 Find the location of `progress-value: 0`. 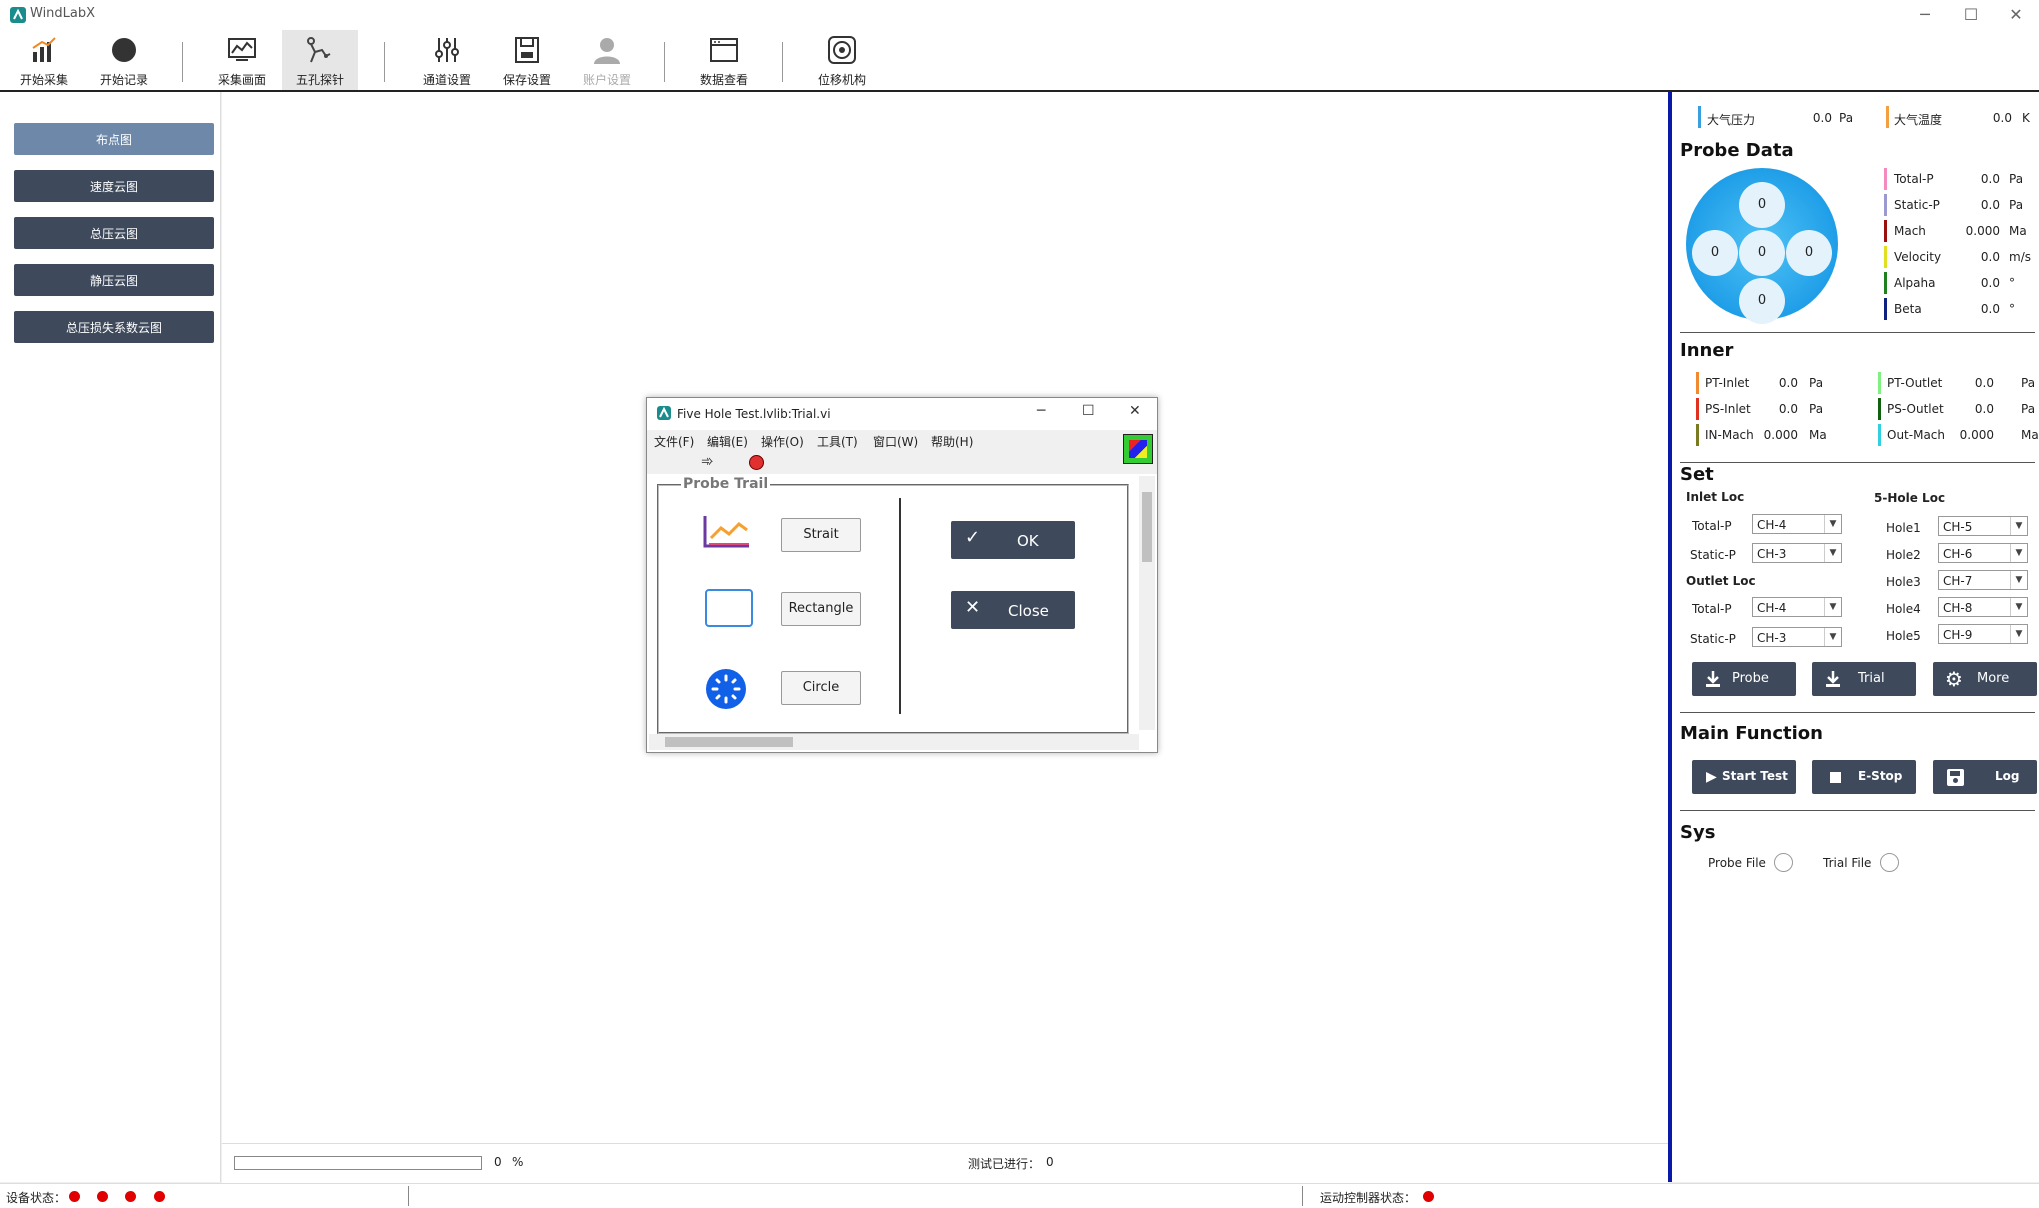

progress-value: 0 is located at coordinates (498, 1162).